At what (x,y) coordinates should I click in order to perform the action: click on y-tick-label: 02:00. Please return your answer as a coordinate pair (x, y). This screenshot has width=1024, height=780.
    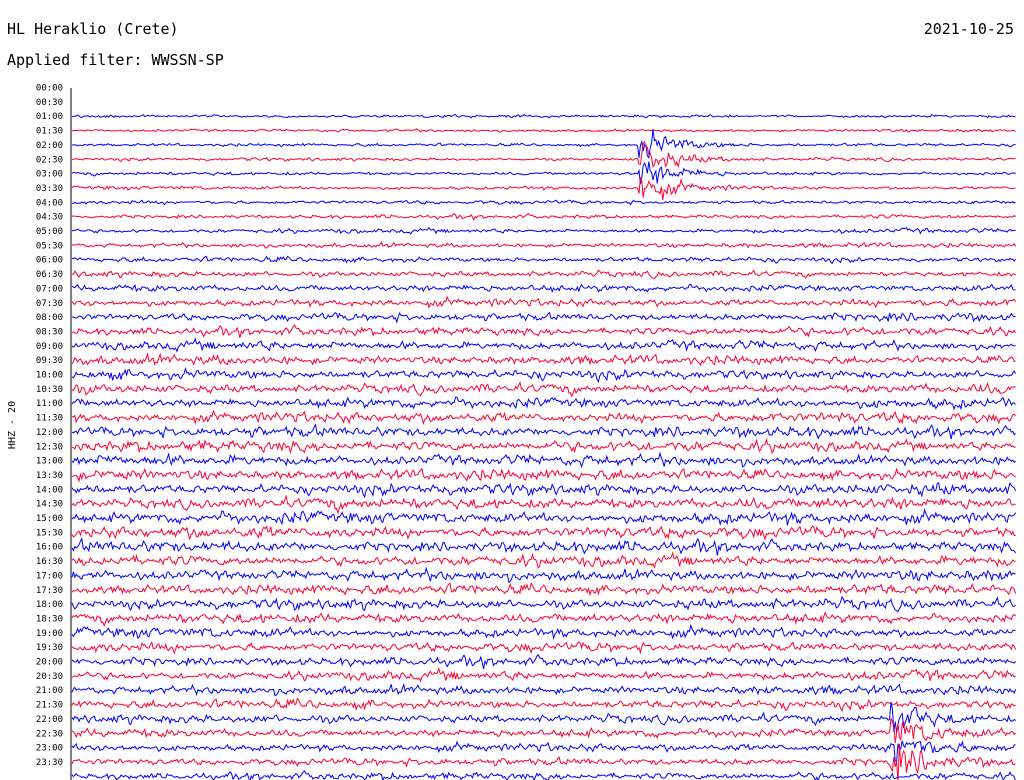
    Looking at the image, I should click on (49, 146).